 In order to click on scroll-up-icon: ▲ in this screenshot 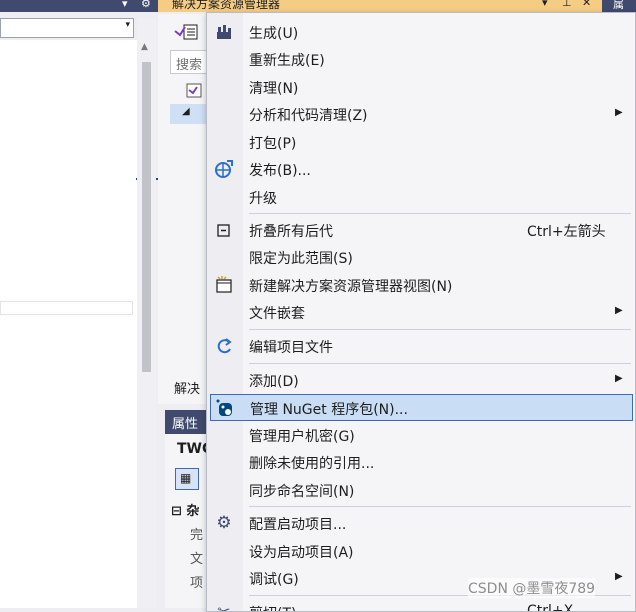, I will do `click(144, 47)`.